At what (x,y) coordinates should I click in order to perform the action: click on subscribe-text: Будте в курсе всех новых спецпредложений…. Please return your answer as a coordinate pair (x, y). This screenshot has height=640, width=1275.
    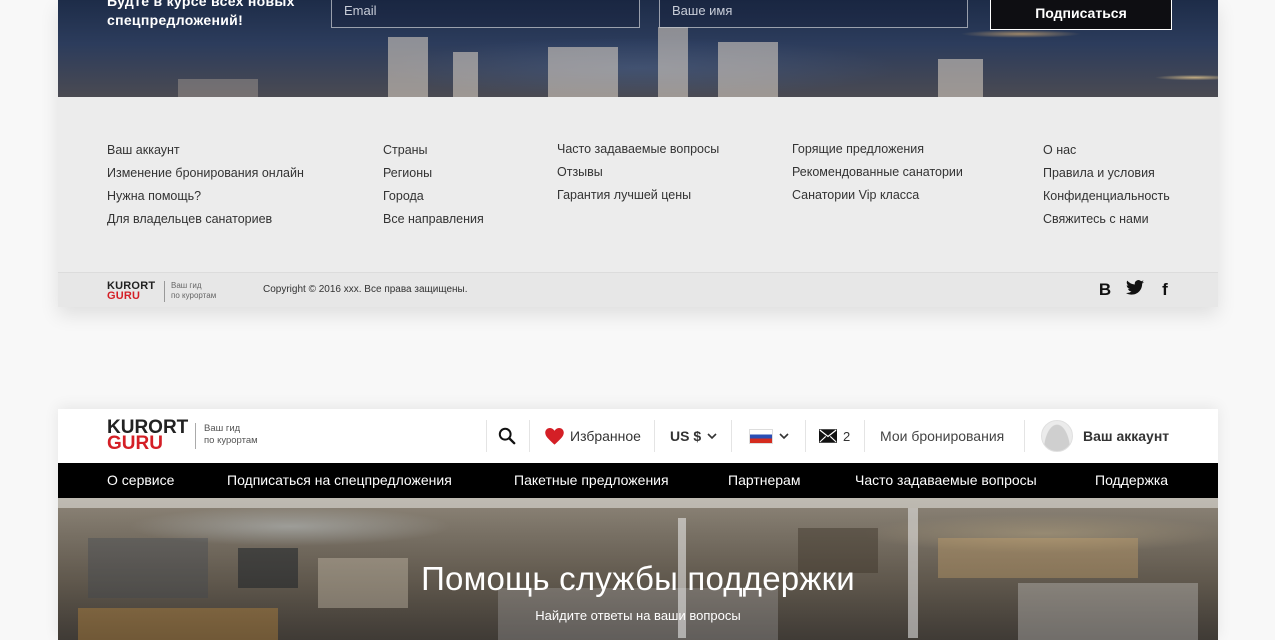
    Looking at the image, I should click on (201, 15).